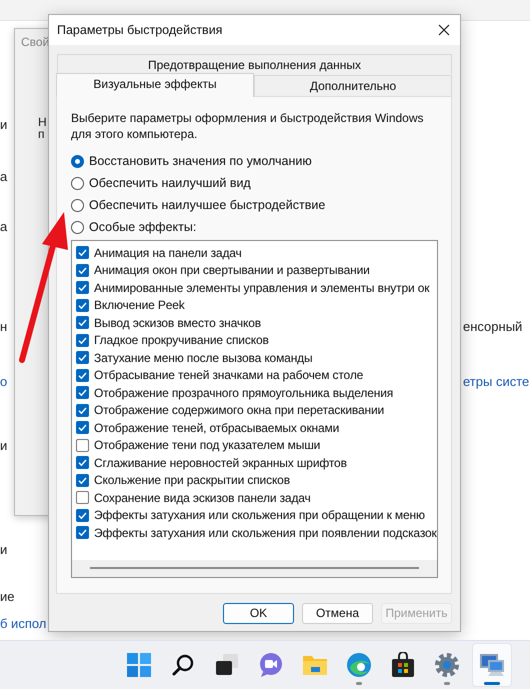  I want to click on search-icon, so click(183, 665).